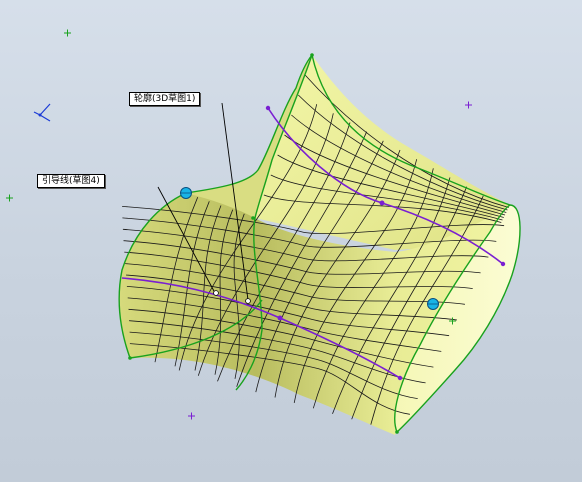 Image resolution: width=582 pixels, height=482 pixels. I want to click on profile-callout: 轮廓(3D草图1), so click(165, 99).